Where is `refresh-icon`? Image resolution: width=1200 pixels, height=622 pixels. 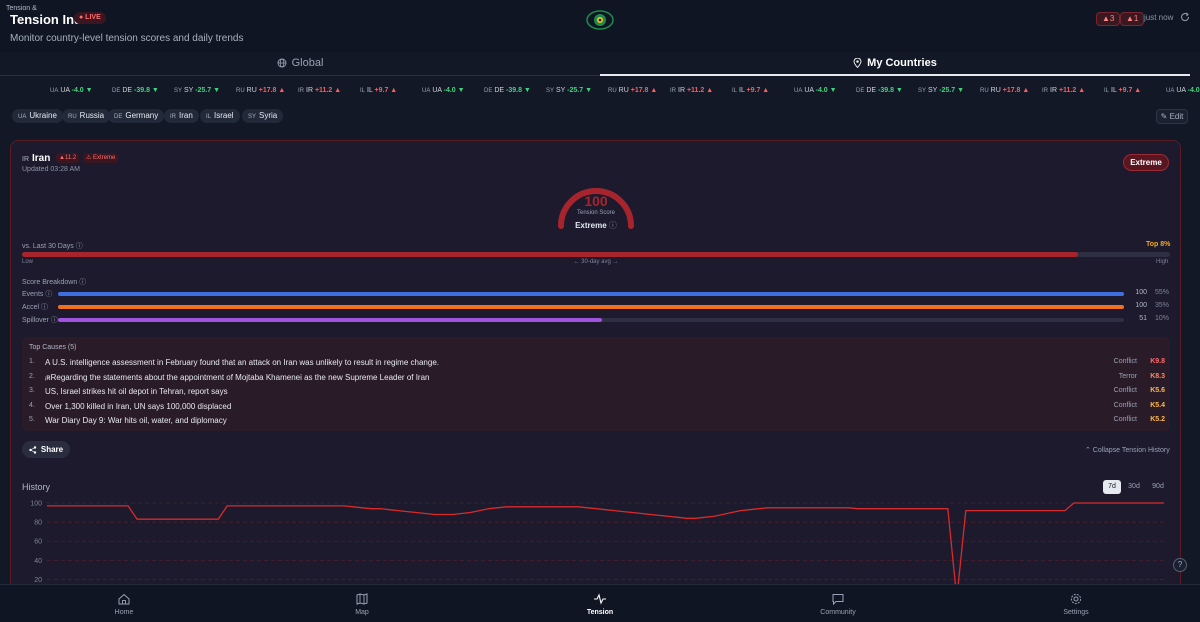
refresh-icon is located at coordinates (1185, 17).